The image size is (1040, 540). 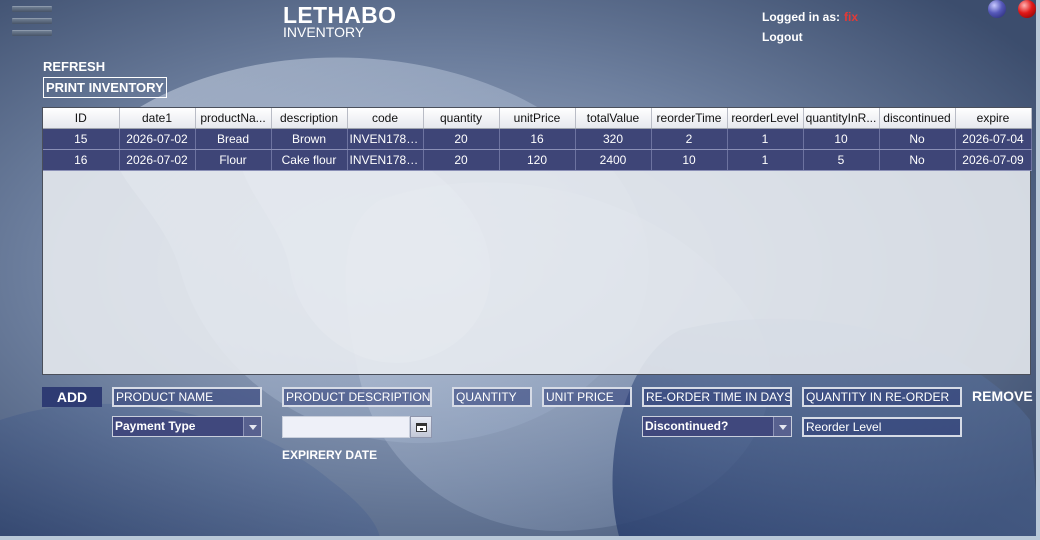 I want to click on hamburger-menu-icon, so click(x=32, y=26).